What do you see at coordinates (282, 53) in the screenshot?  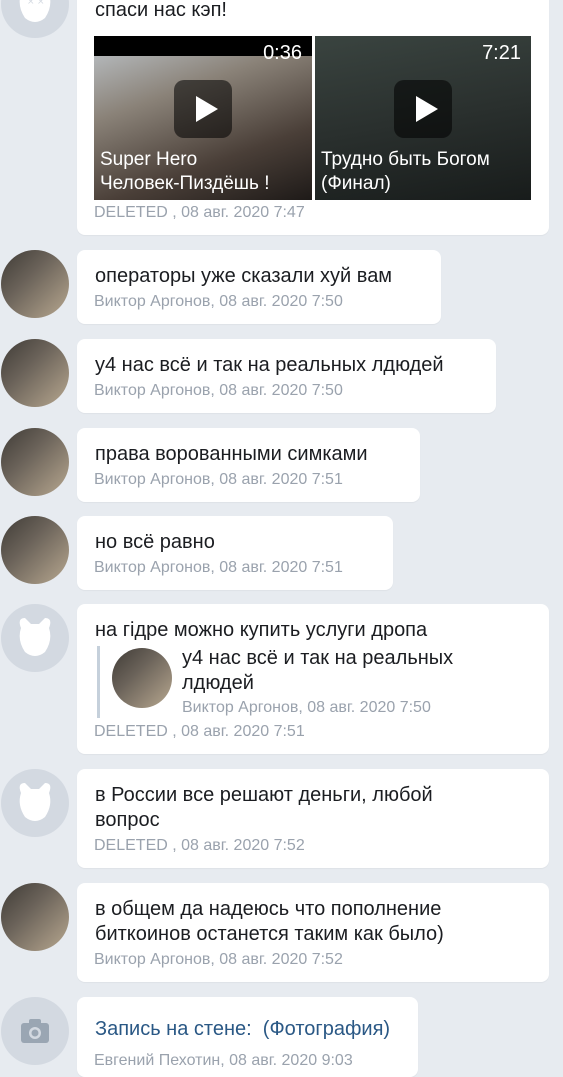 I see `video-duration: 0:36` at bounding box center [282, 53].